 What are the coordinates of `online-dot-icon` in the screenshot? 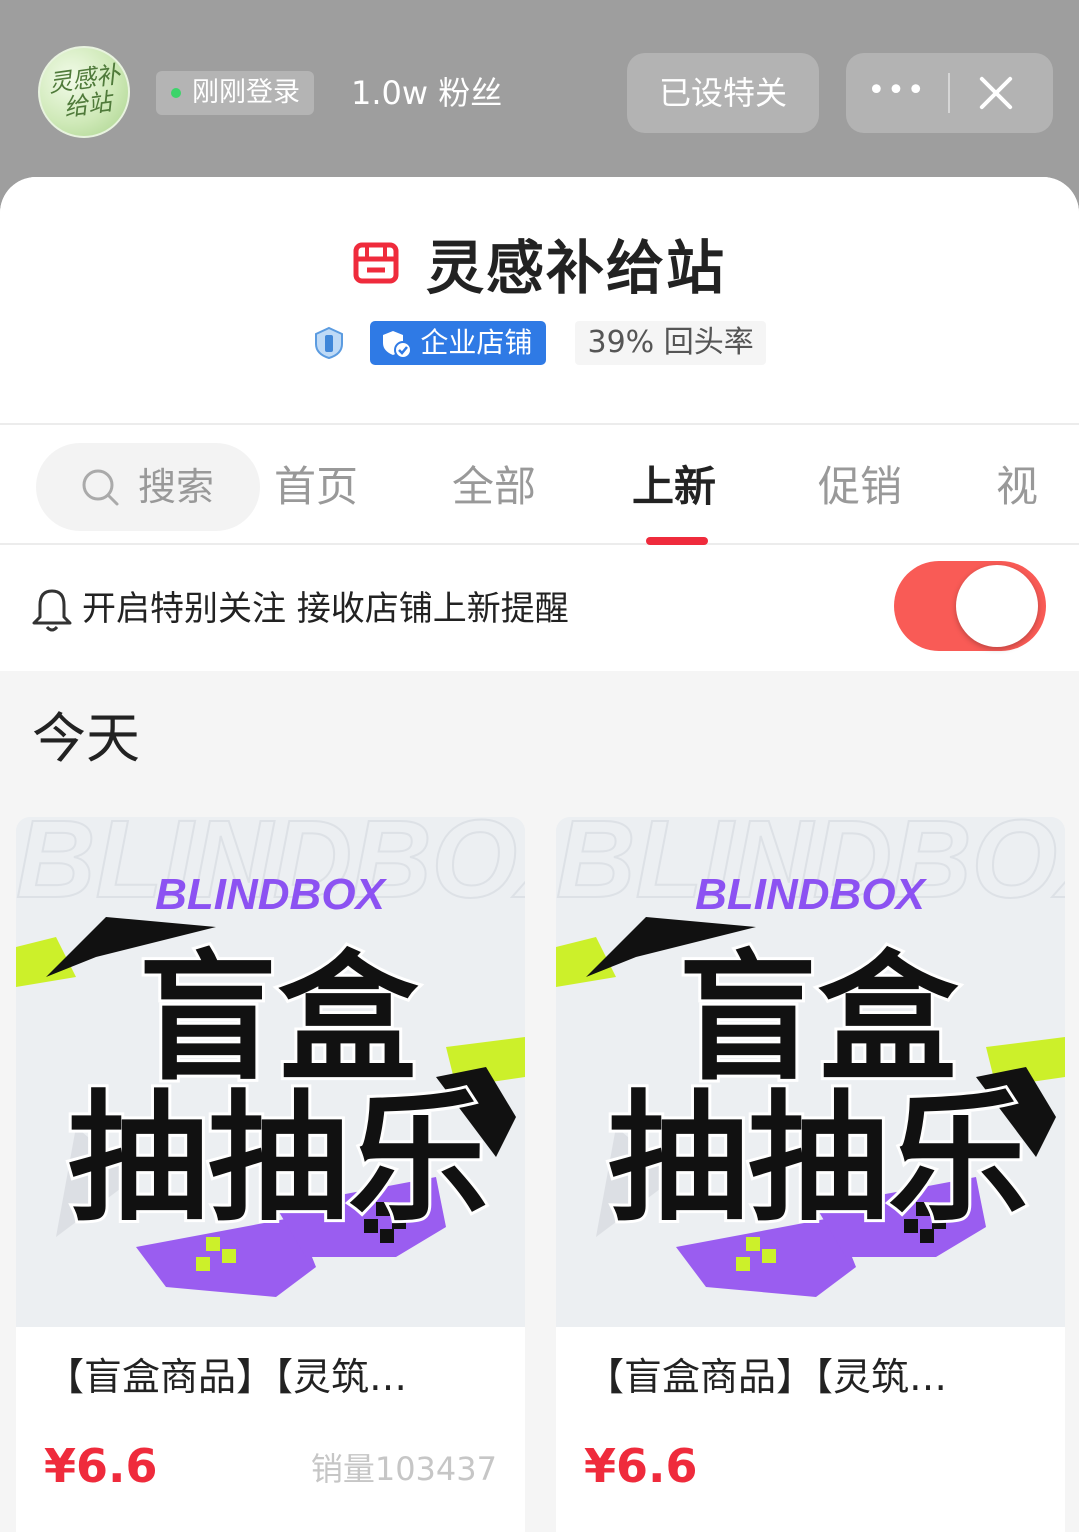 It's located at (176, 93).